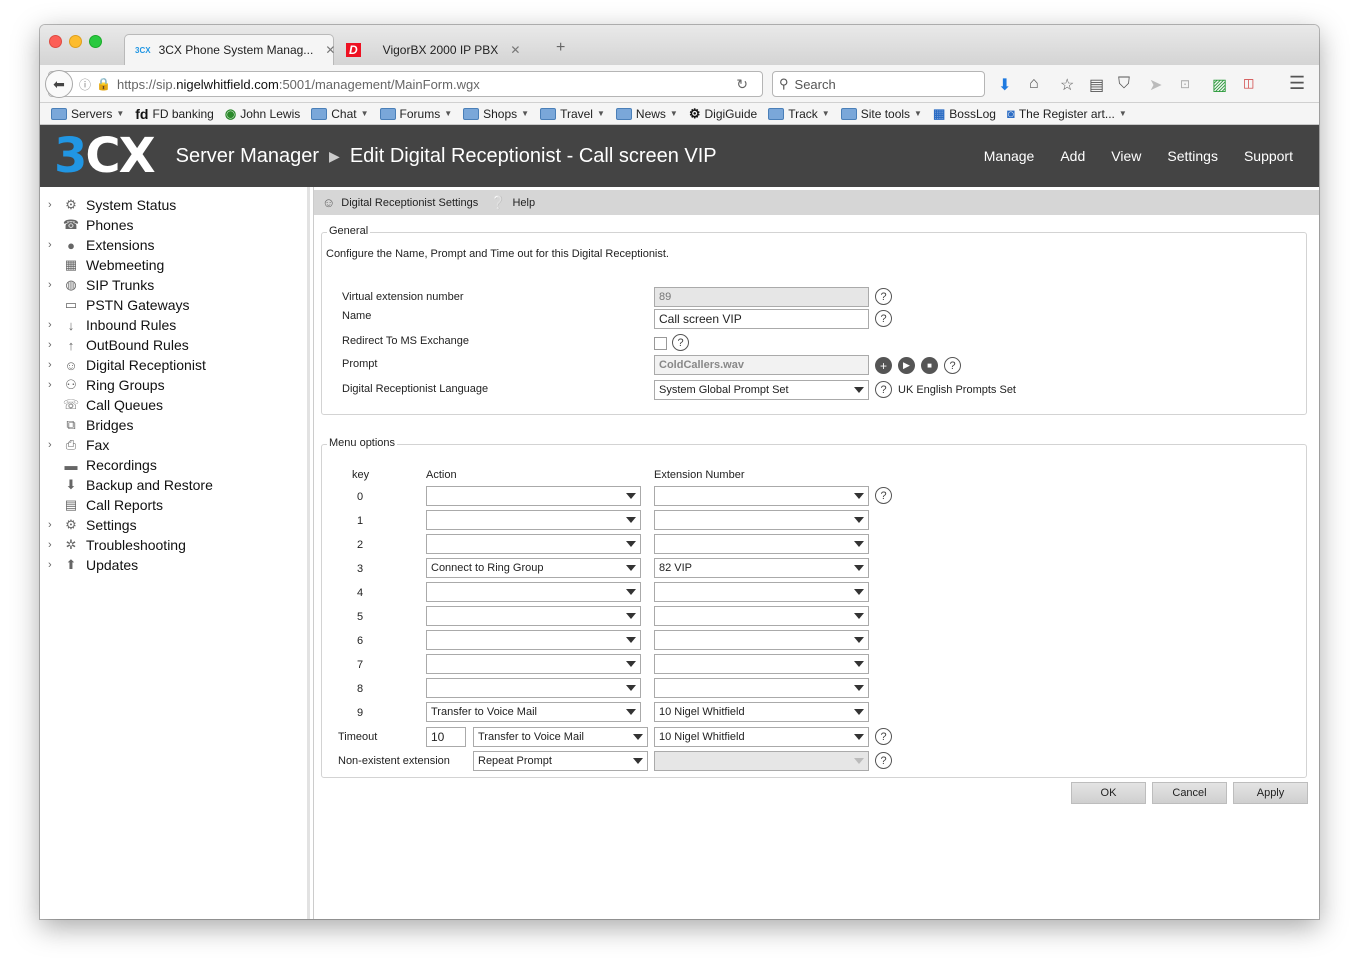 This screenshot has height=974, width=1359. What do you see at coordinates (75, 41) in the screenshot?
I see `minimize-window-button` at bounding box center [75, 41].